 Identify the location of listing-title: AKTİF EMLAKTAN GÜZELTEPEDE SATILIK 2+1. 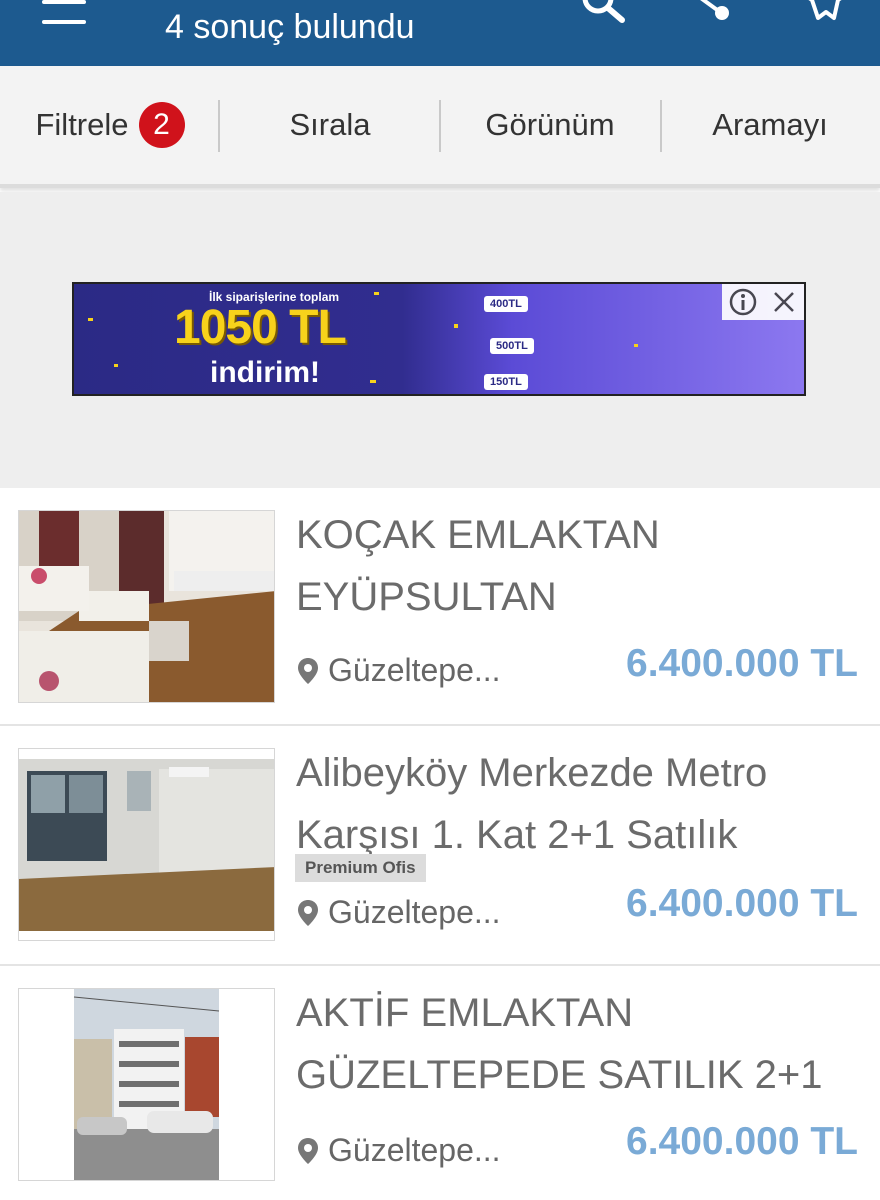
(581, 1044).